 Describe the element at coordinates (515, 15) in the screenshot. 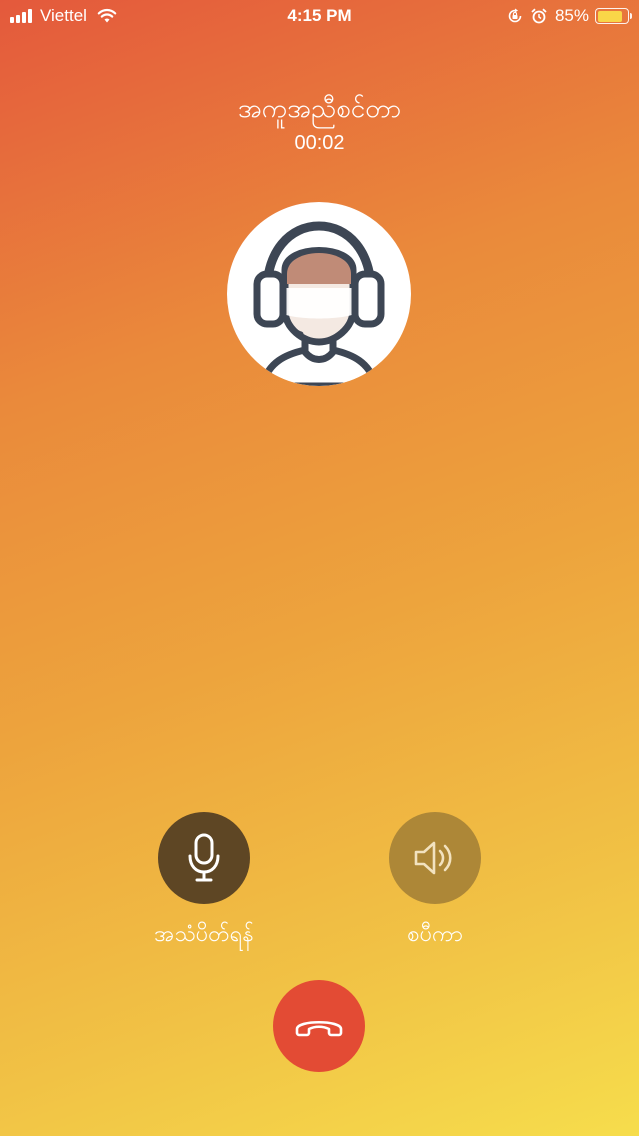

I see `orientation-lock-icon` at that location.